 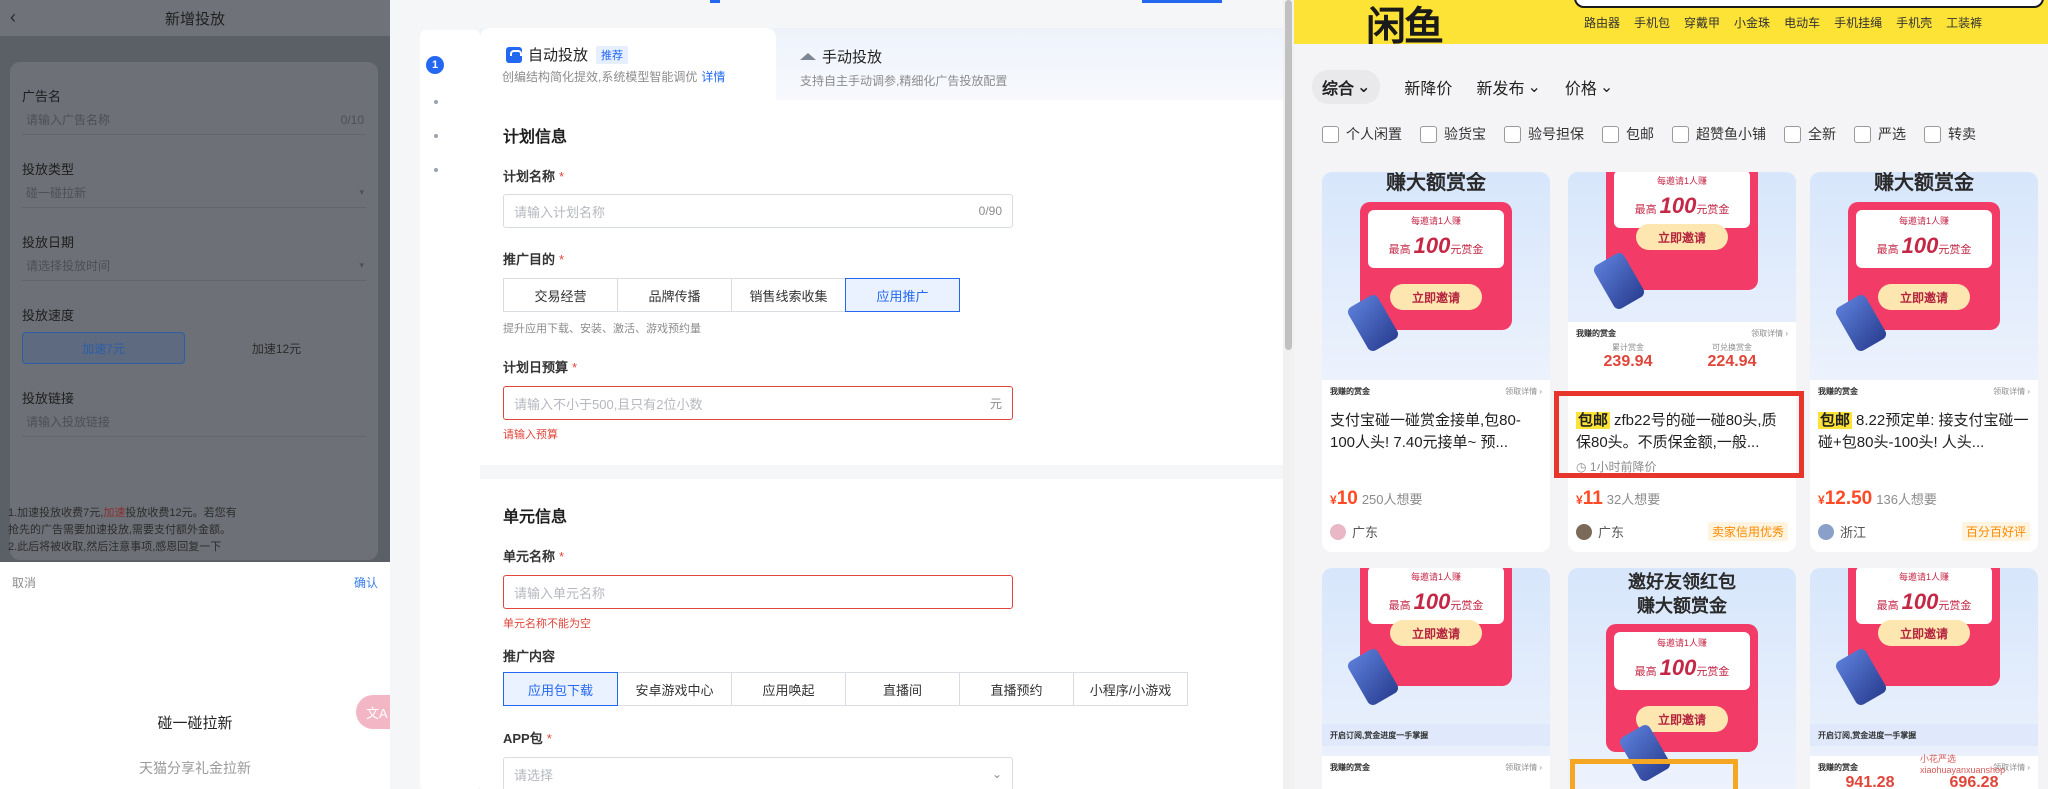 I want to click on filter-checkbox: 验货宝, so click(x=1453, y=134).